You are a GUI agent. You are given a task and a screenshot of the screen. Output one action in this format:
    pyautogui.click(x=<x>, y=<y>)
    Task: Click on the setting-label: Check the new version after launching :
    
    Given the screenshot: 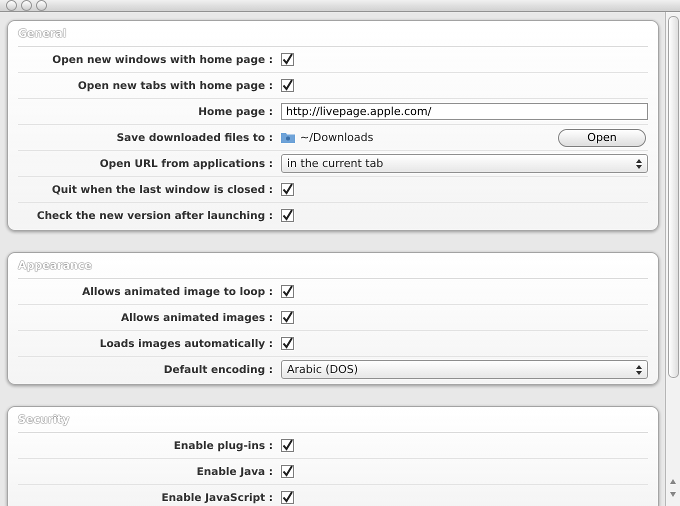 What is the action you would take?
    pyautogui.click(x=155, y=216)
    